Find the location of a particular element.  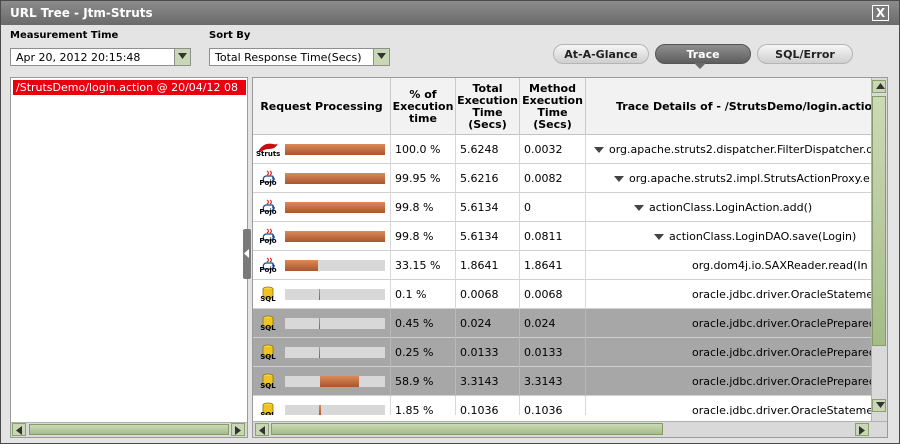

sort-by-label: Sort By is located at coordinates (230, 35).